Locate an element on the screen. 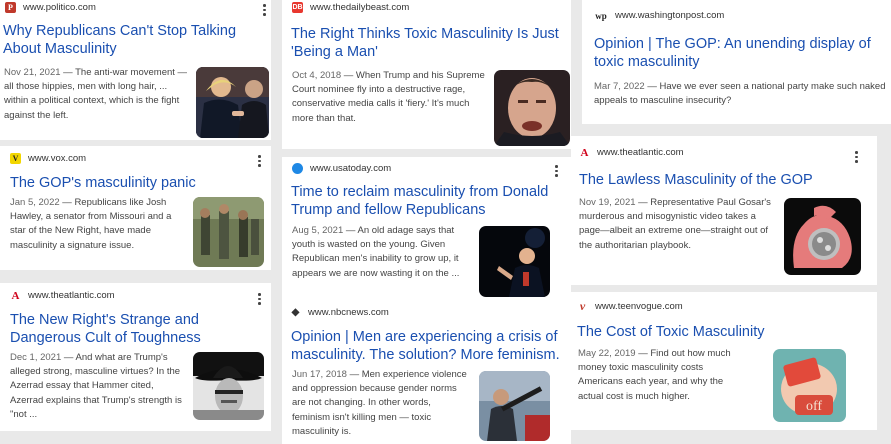  dailybeast-logo-icon: DB is located at coordinates (297, 7).